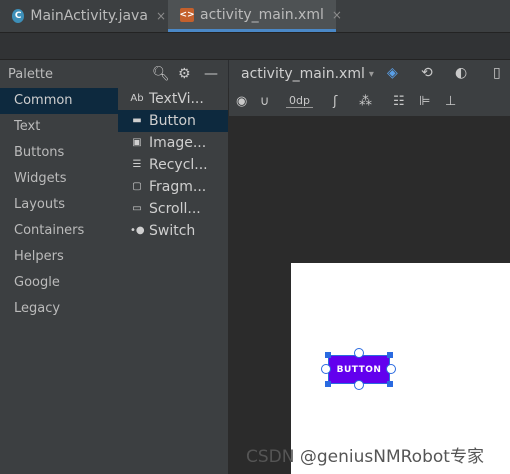 The image size is (510, 474). I want to click on component-label: Switch, so click(172, 231).